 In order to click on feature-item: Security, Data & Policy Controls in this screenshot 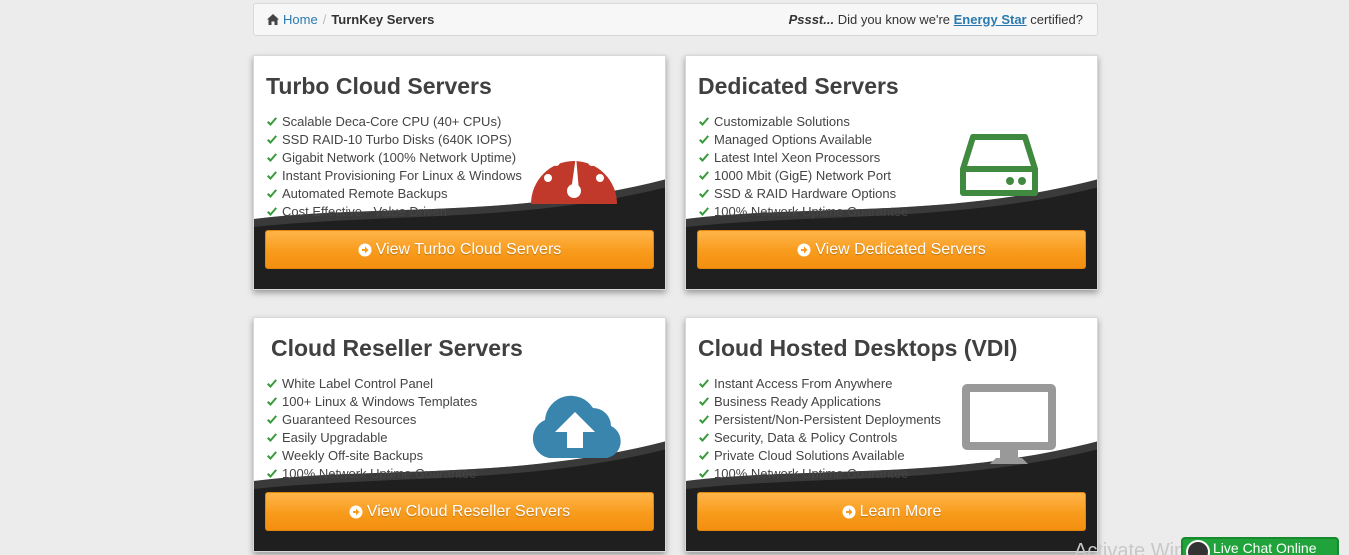, I will do `click(819, 438)`.